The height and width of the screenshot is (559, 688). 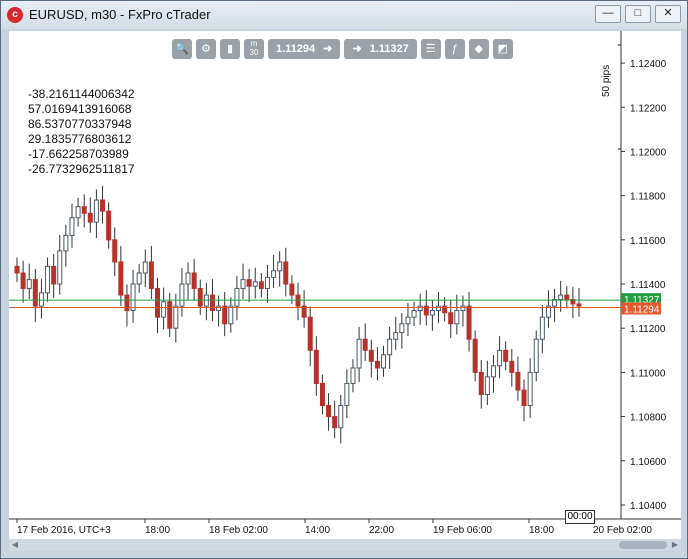 What do you see at coordinates (638, 14) in the screenshot?
I see `maximize-icon: □` at bounding box center [638, 14].